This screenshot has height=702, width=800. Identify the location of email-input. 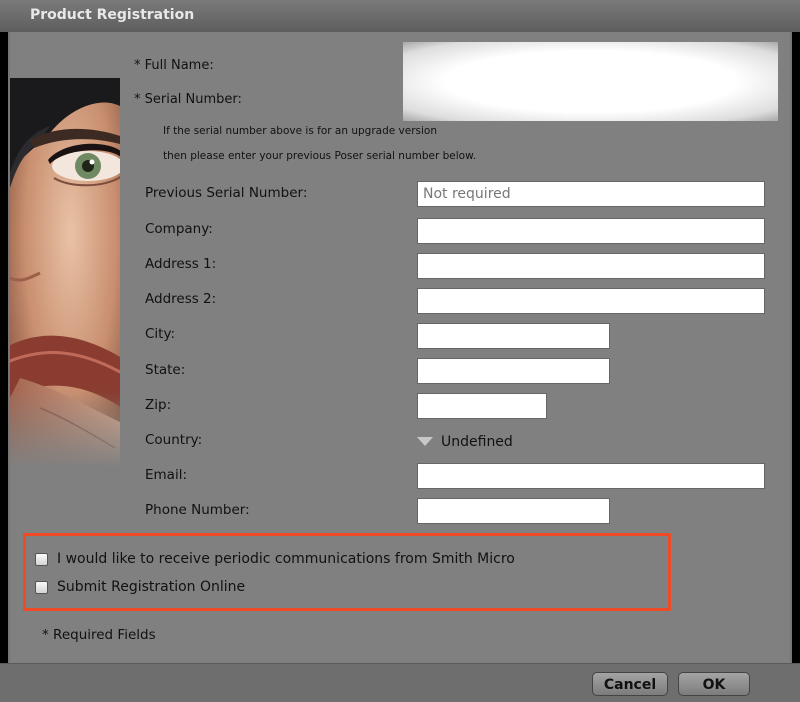
(591, 476).